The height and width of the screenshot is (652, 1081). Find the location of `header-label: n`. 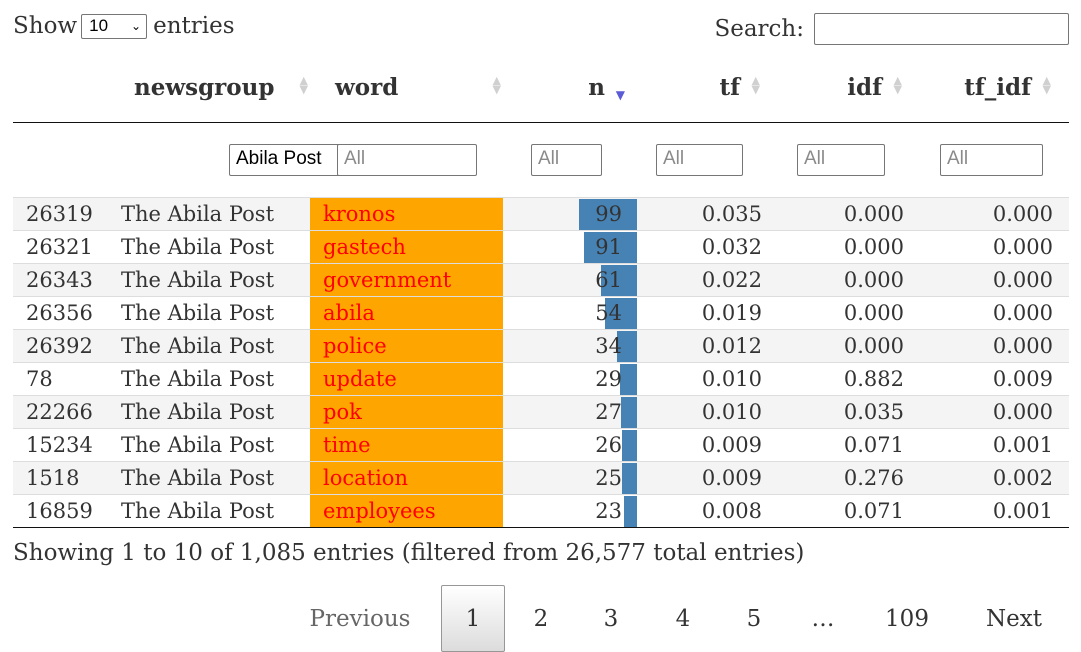

header-label: n is located at coordinates (596, 87).